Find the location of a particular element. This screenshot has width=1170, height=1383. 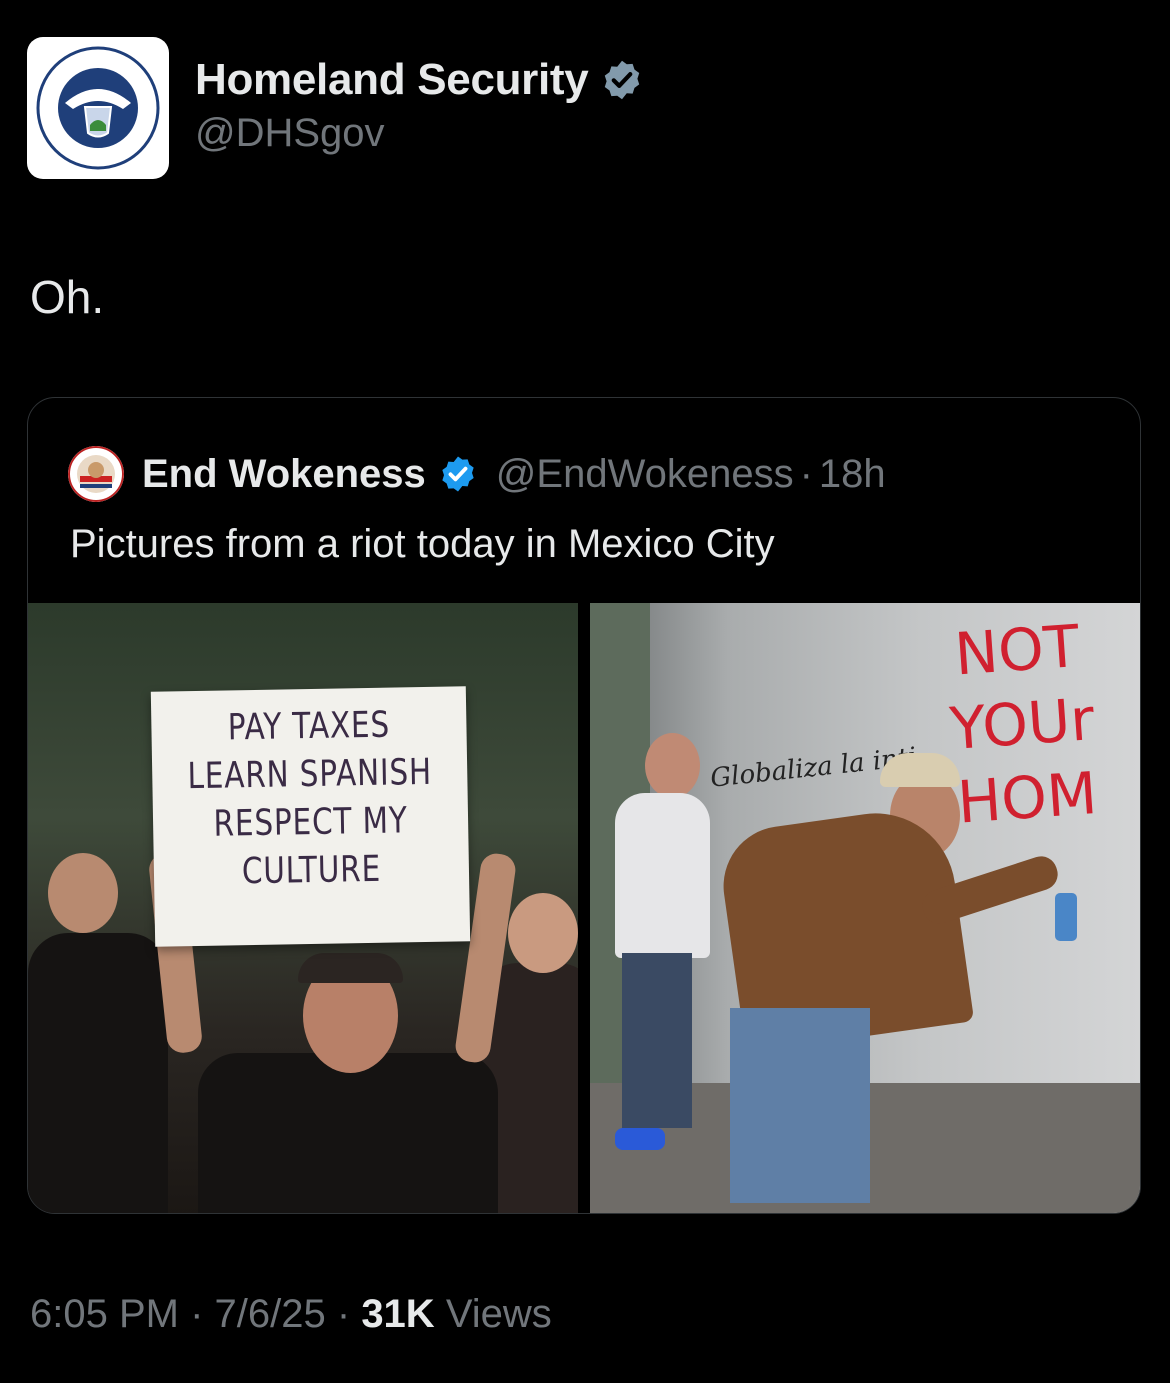

quote-timestamp: 18h is located at coordinates (852, 474).